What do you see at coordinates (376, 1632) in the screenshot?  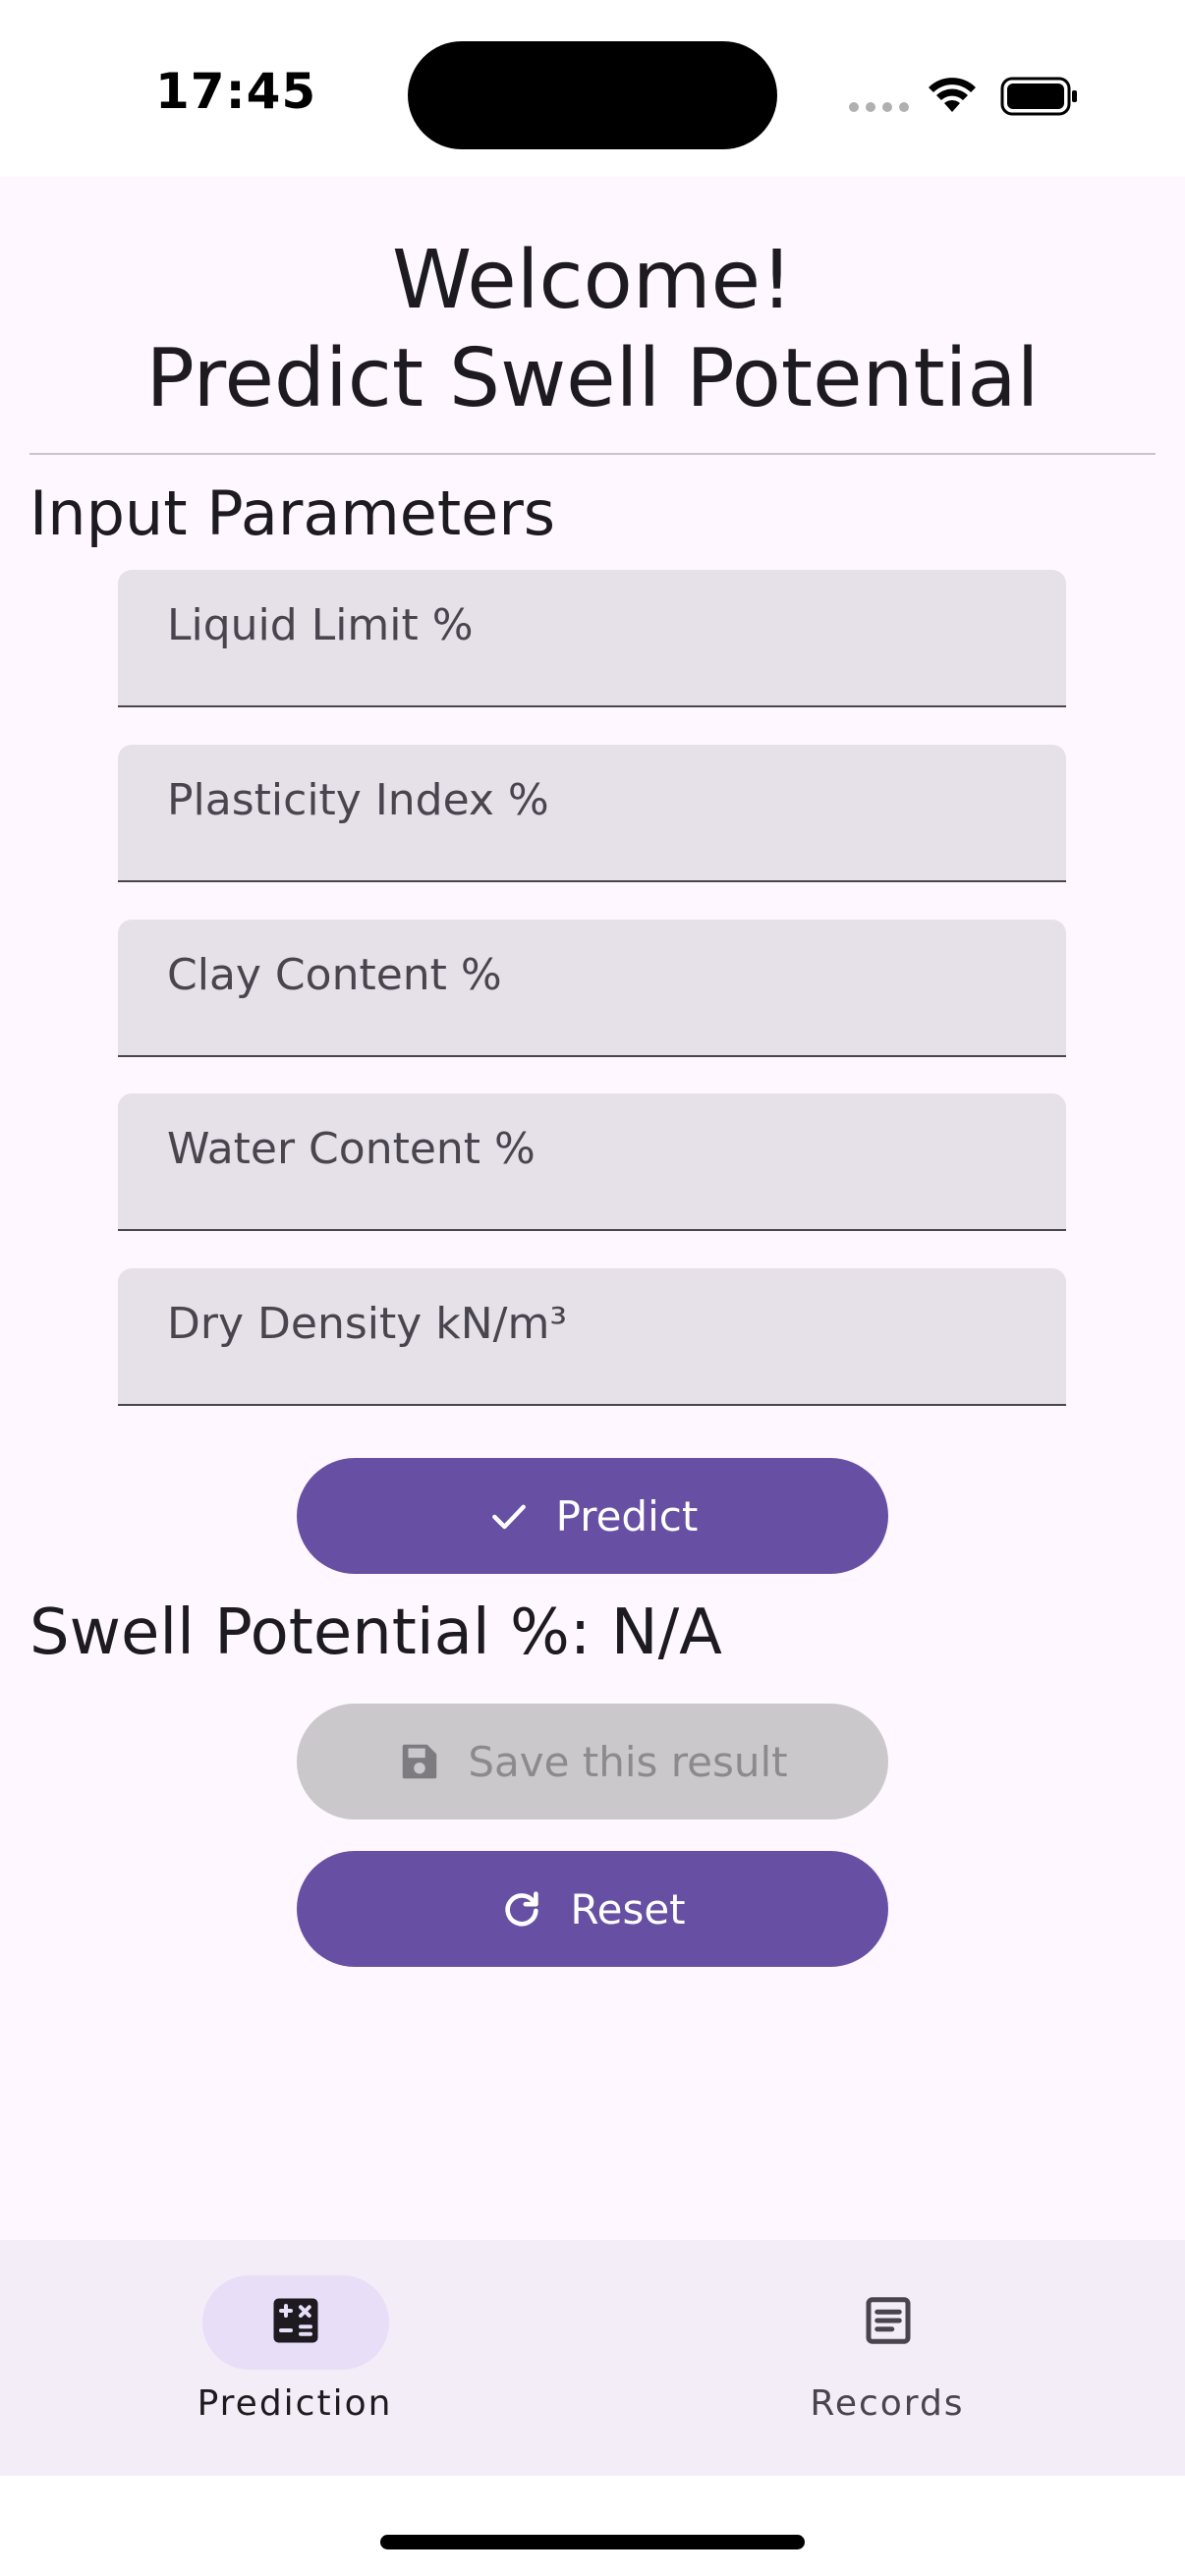 I see `result-text: Swell Potential %: N/A` at bounding box center [376, 1632].